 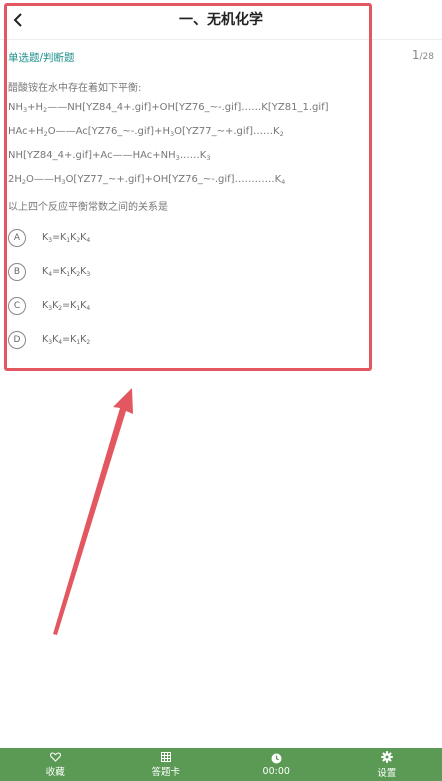 I want to click on settings-tab: 设置, so click(x=387, y=764).